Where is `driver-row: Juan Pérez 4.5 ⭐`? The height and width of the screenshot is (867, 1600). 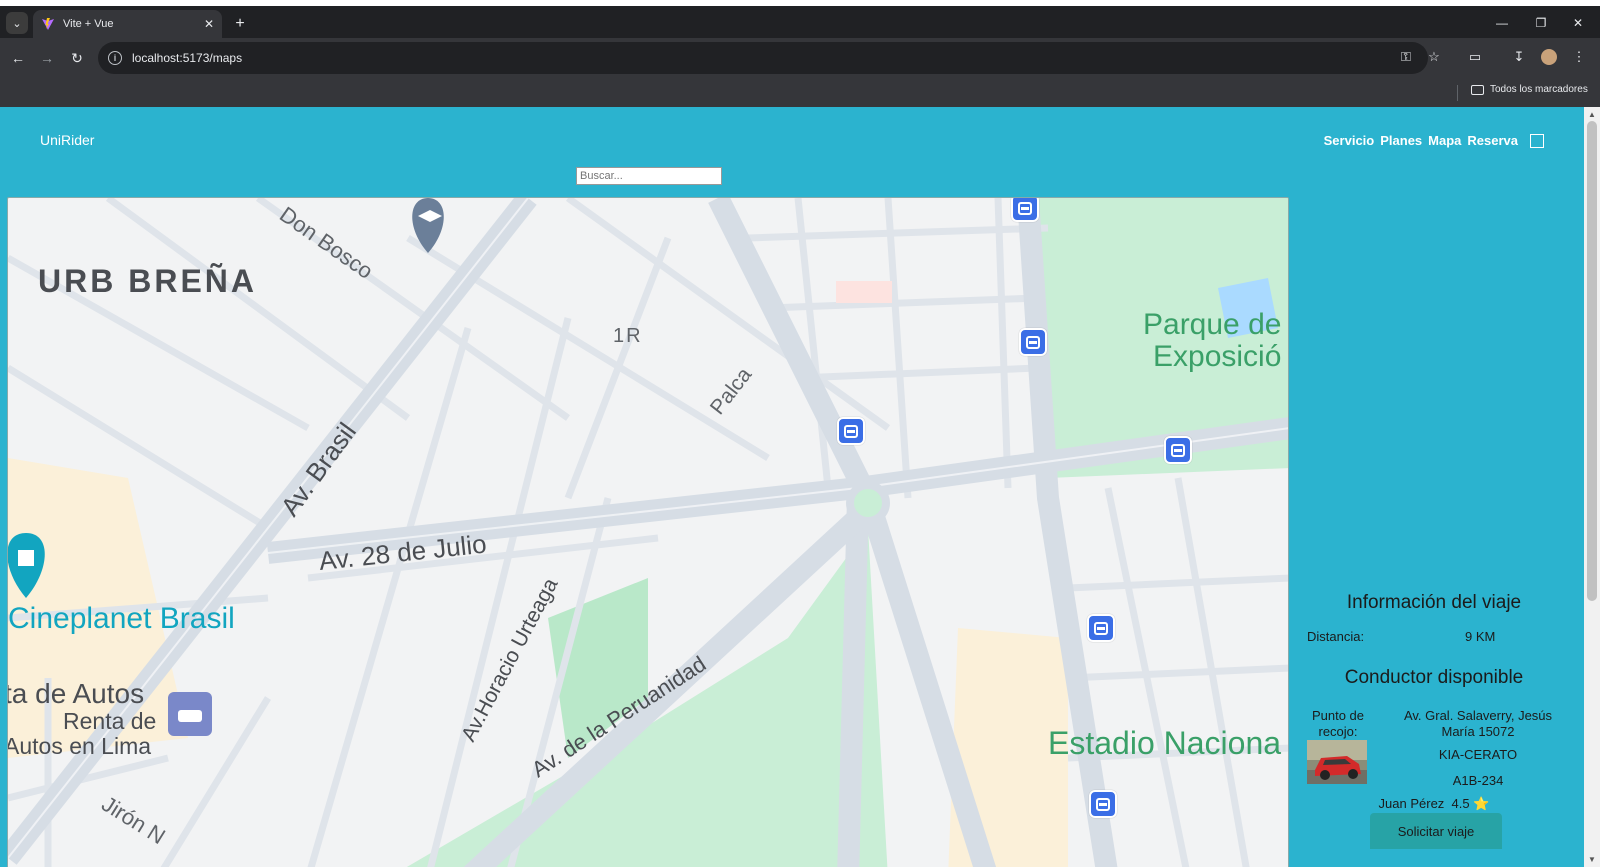 driver-row: Juan Pérez 4.5 ⭐ is located at coordinates (1434, 804).